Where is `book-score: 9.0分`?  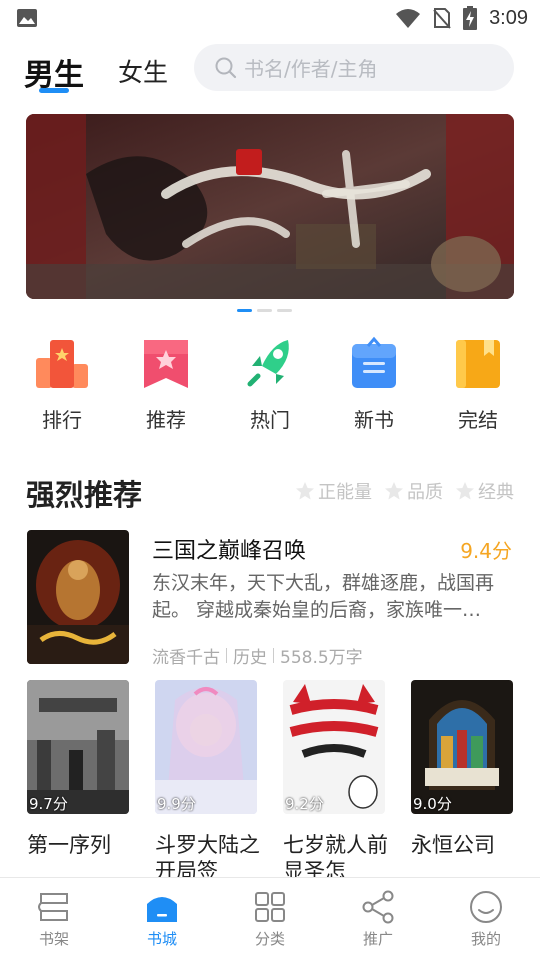 book-score: 9.0分 is located at coordinates (432, 804).